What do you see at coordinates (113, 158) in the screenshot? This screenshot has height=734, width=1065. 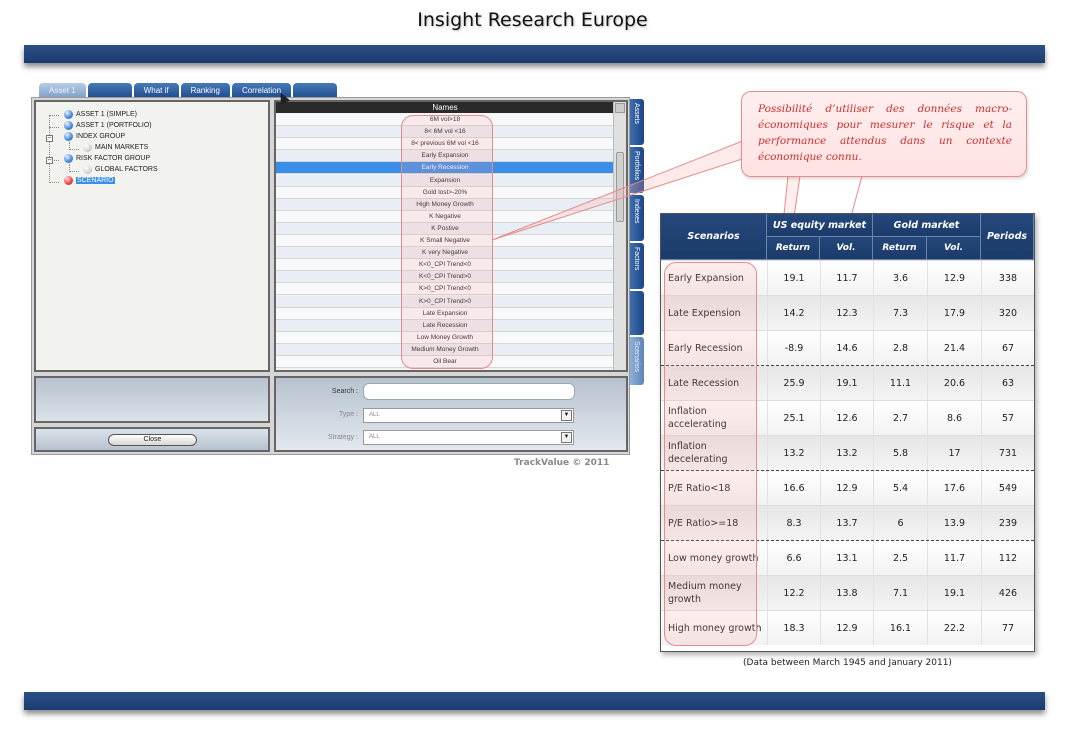 I see `tree-item-label: RISK FACTOR GROUP` at bounding box center [113, 158].